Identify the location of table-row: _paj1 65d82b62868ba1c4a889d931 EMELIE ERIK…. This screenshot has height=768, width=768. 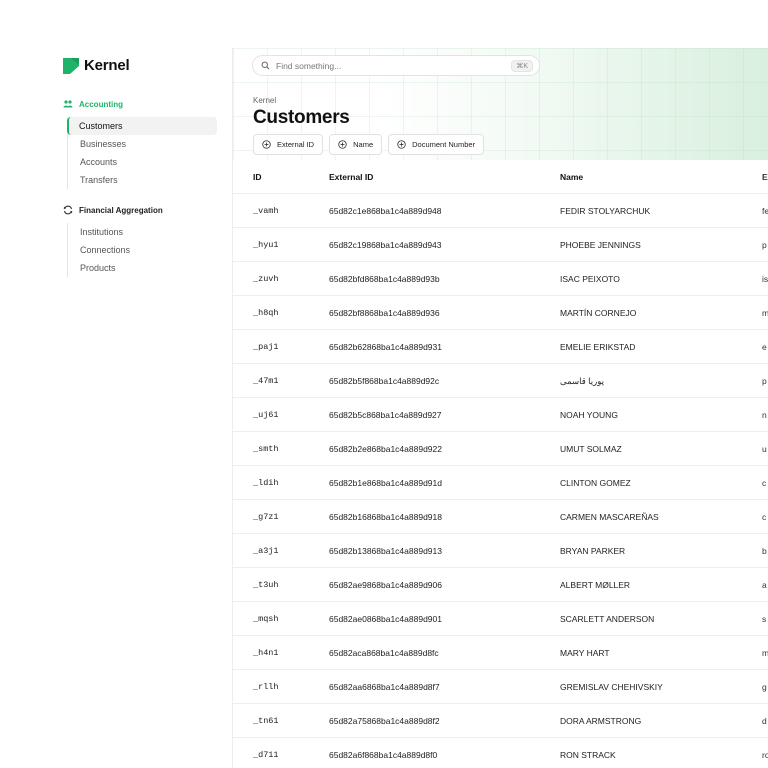
(500, 347).